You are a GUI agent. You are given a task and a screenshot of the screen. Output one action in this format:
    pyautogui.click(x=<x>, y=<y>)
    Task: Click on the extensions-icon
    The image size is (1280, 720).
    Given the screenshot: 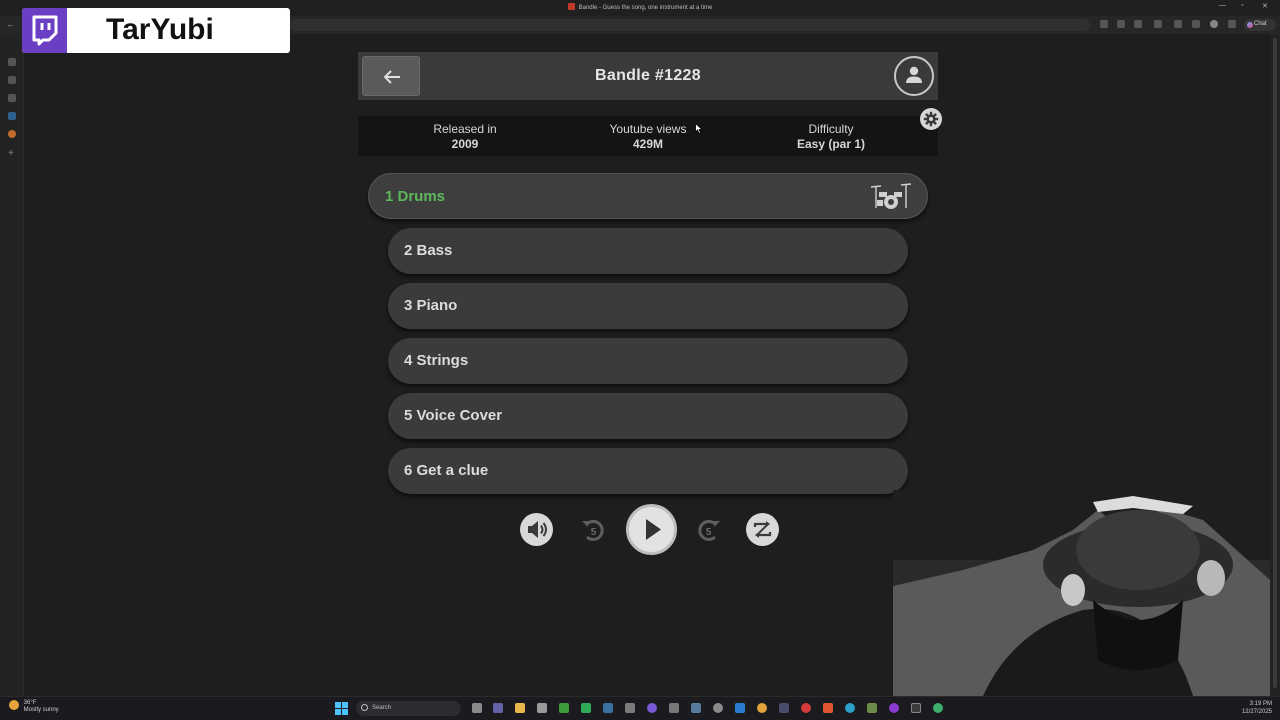 What is the action you would take?
    pyautogui.click(x=1158, y=24)
    